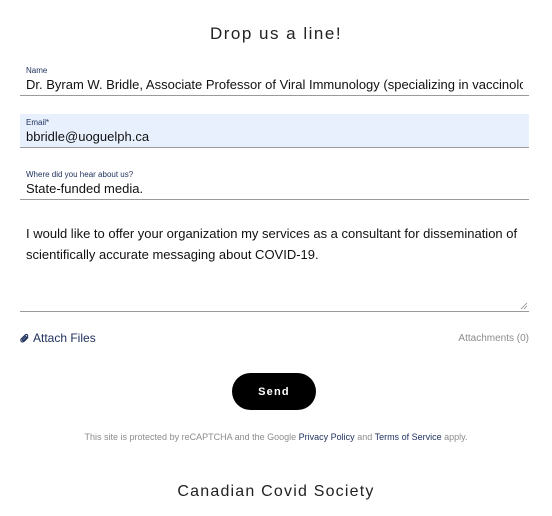 The image size is (552, 516). What do you see at coordinates (274, 137) in the screenshot?
I see `email-field-value: bbridle@uoguelph.ca` at bounding box center [274, 137].